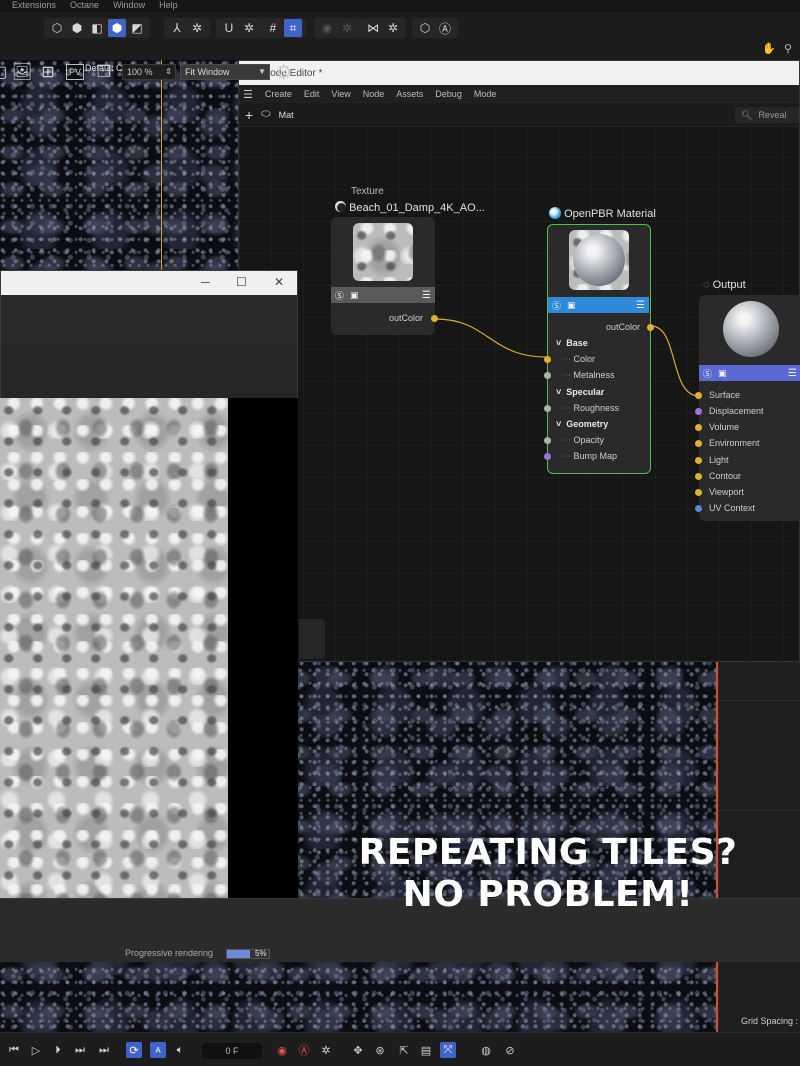 This screenshot has height=1066, width=800. I want to click on motion-clip-icon: ◍, so click(486, 1050).